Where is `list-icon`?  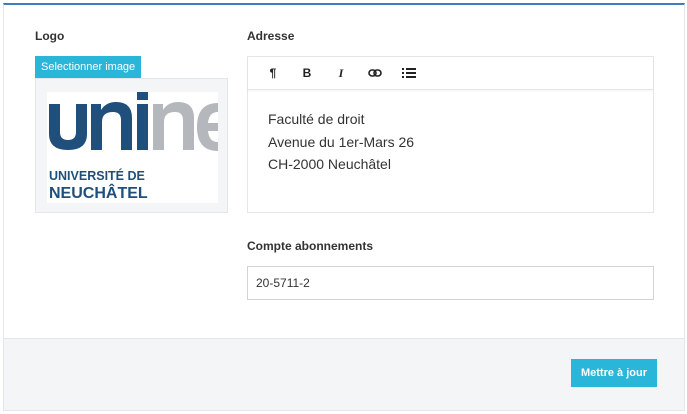
list-icon is located at coordinates (409, 73).